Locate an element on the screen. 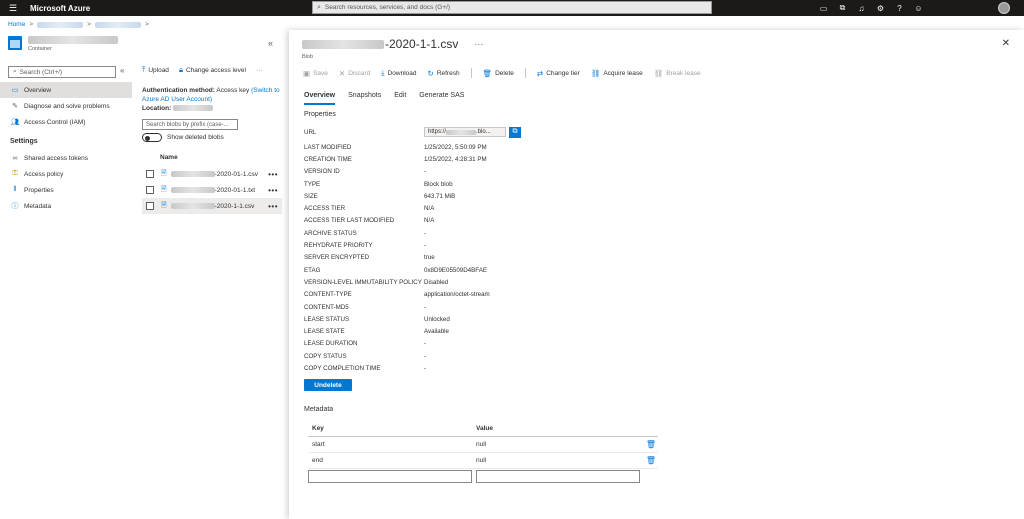 This screenshot has width=1024, height=519. tab-generate-sas: Generate SAS is located at coordinates (441, 98).